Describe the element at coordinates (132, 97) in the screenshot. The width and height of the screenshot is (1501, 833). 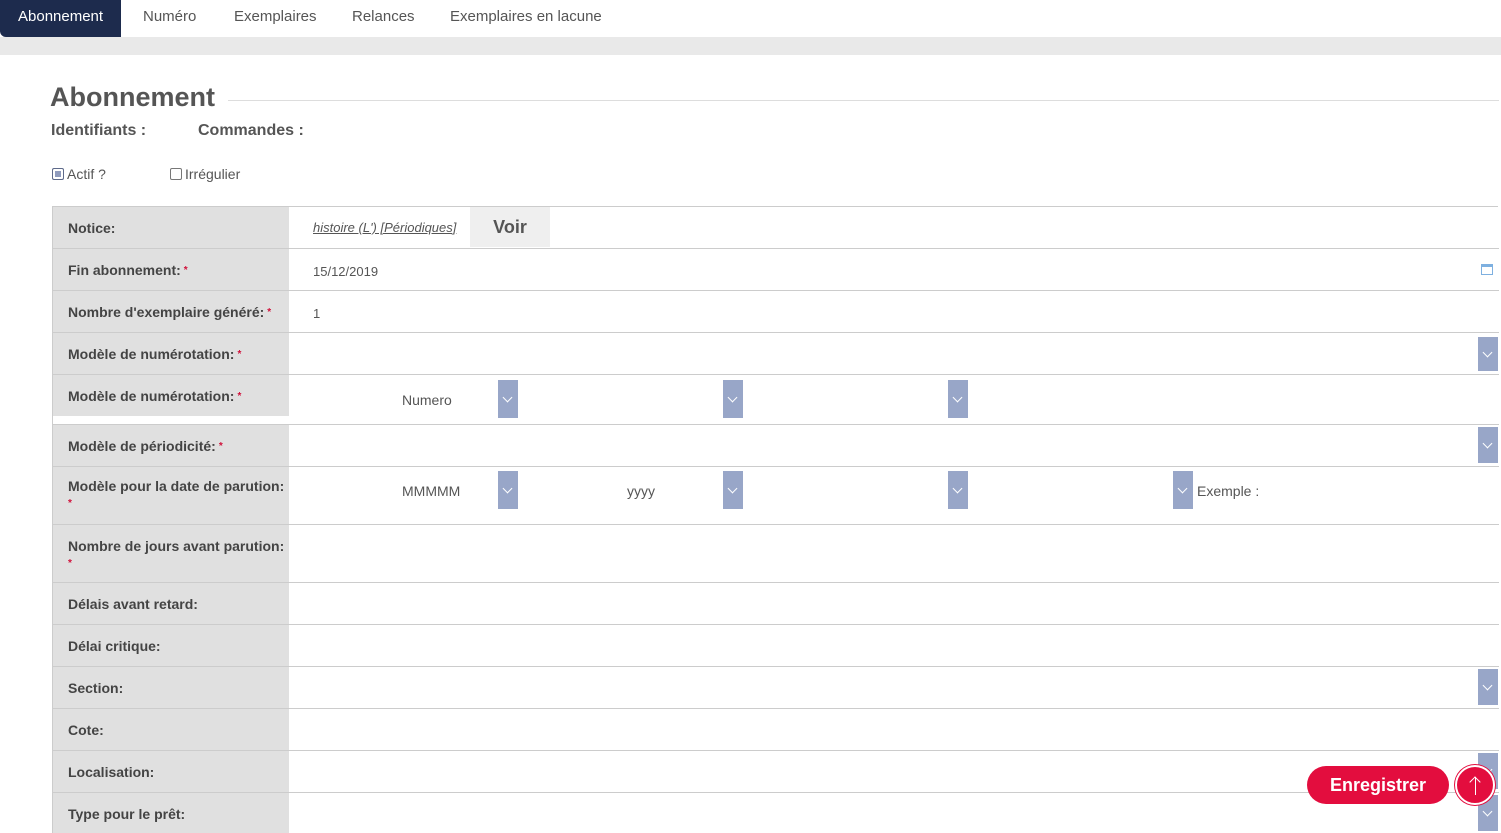
I see `page-title: Abonnement` at that location.